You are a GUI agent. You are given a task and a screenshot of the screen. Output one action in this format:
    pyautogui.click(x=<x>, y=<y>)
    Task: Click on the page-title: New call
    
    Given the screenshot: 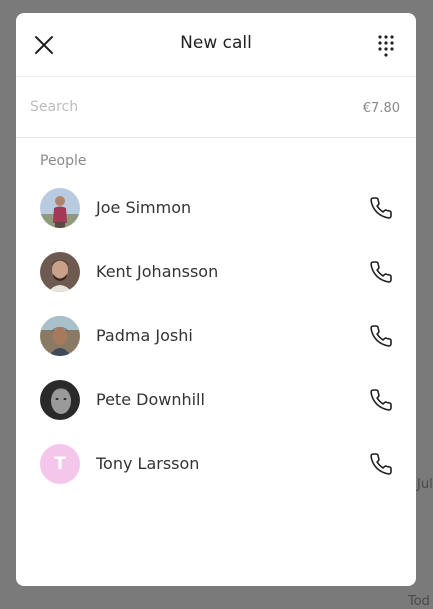 What is the action you would take?
    pyautogui.click(x=216, y=43)
    